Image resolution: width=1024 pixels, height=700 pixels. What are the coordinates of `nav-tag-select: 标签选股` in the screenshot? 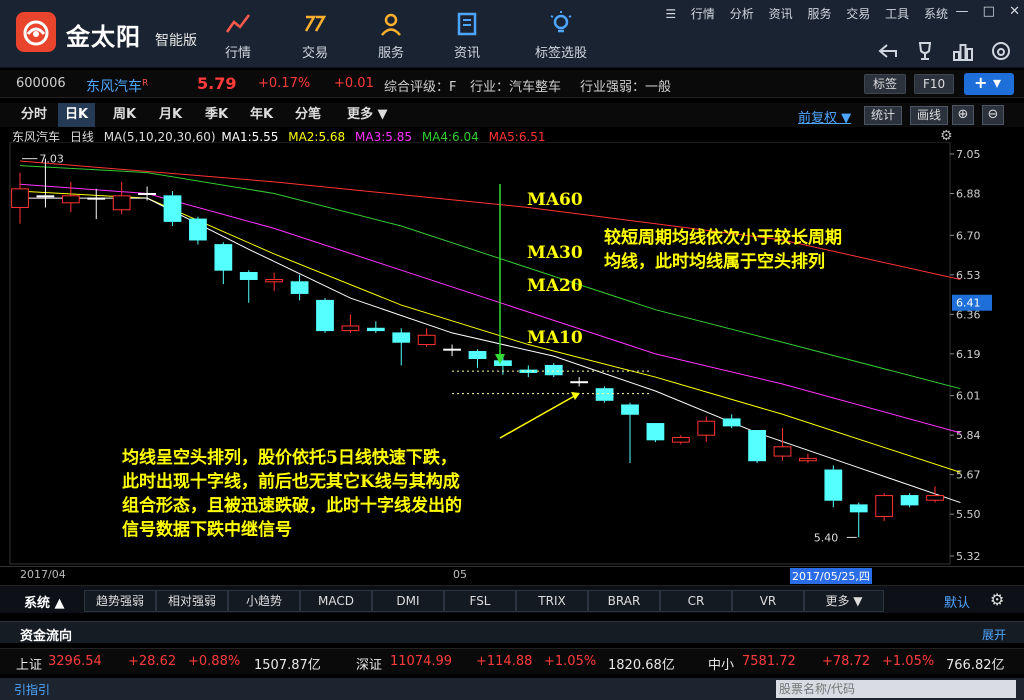 It's located at (561, 36).